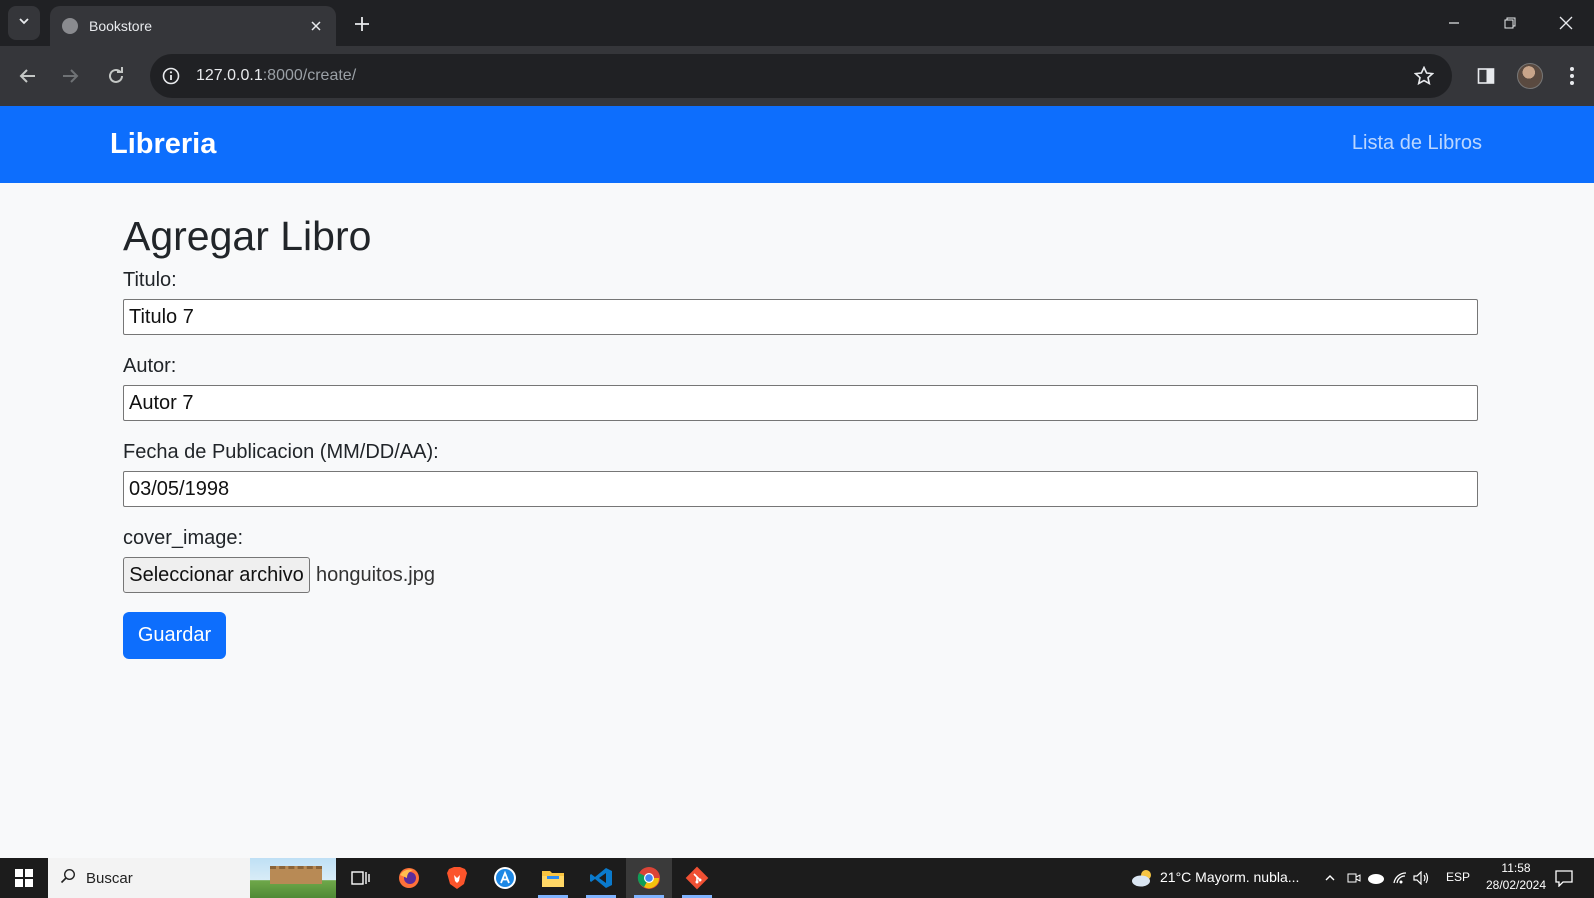 The width and height of the screenshot is (1594, 898). What do you see at coordinates (183, 538) in the screenshot?
I see `cover-image-label: cover_image:` at bounding box center [183, 538].